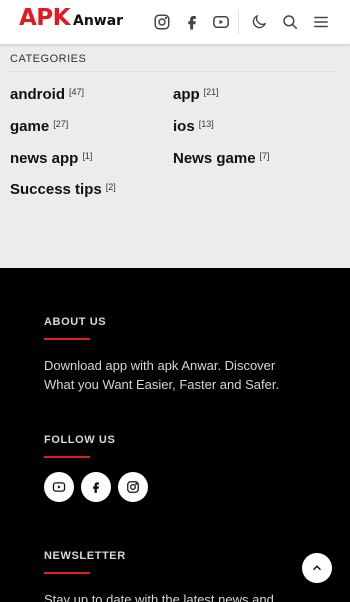 Image resolution: width=350 pixels, height=602 pixels. Describe the element at coordinates (71, 18) in the screenshot. I see `site-logo: APK Anwar` at that location.